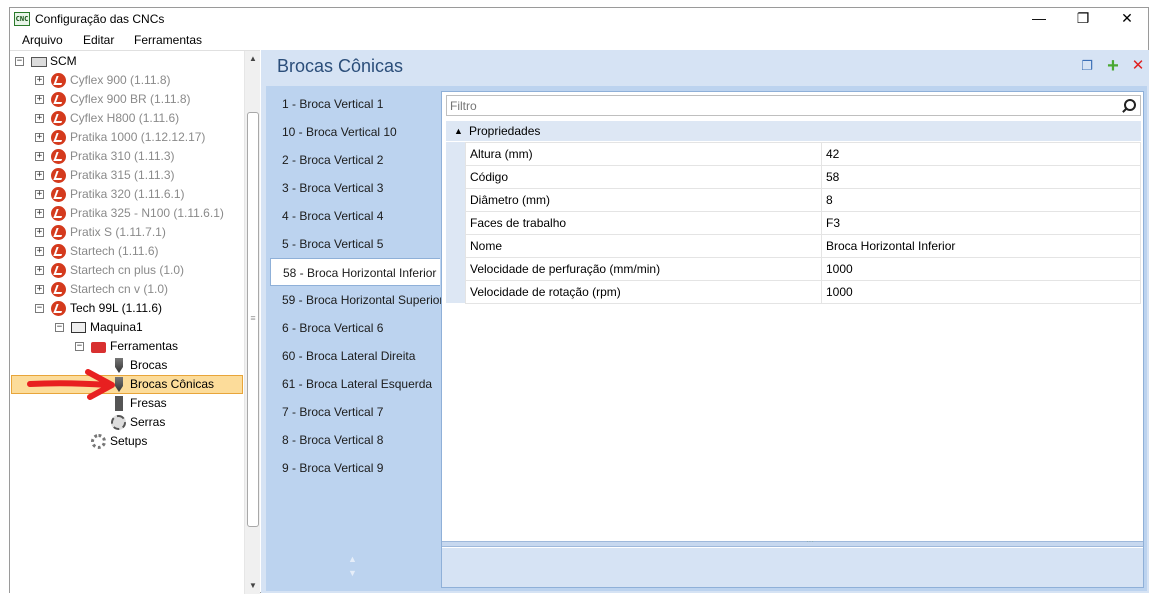 The image size is (1157, 598). I want to click on property-row: Velocidade de rotação (rpm) 1000, so click(803, 292).